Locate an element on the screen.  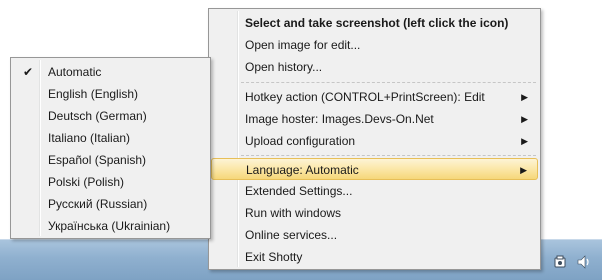
language-item-label: Automatic is located at coordinates (75, 72).